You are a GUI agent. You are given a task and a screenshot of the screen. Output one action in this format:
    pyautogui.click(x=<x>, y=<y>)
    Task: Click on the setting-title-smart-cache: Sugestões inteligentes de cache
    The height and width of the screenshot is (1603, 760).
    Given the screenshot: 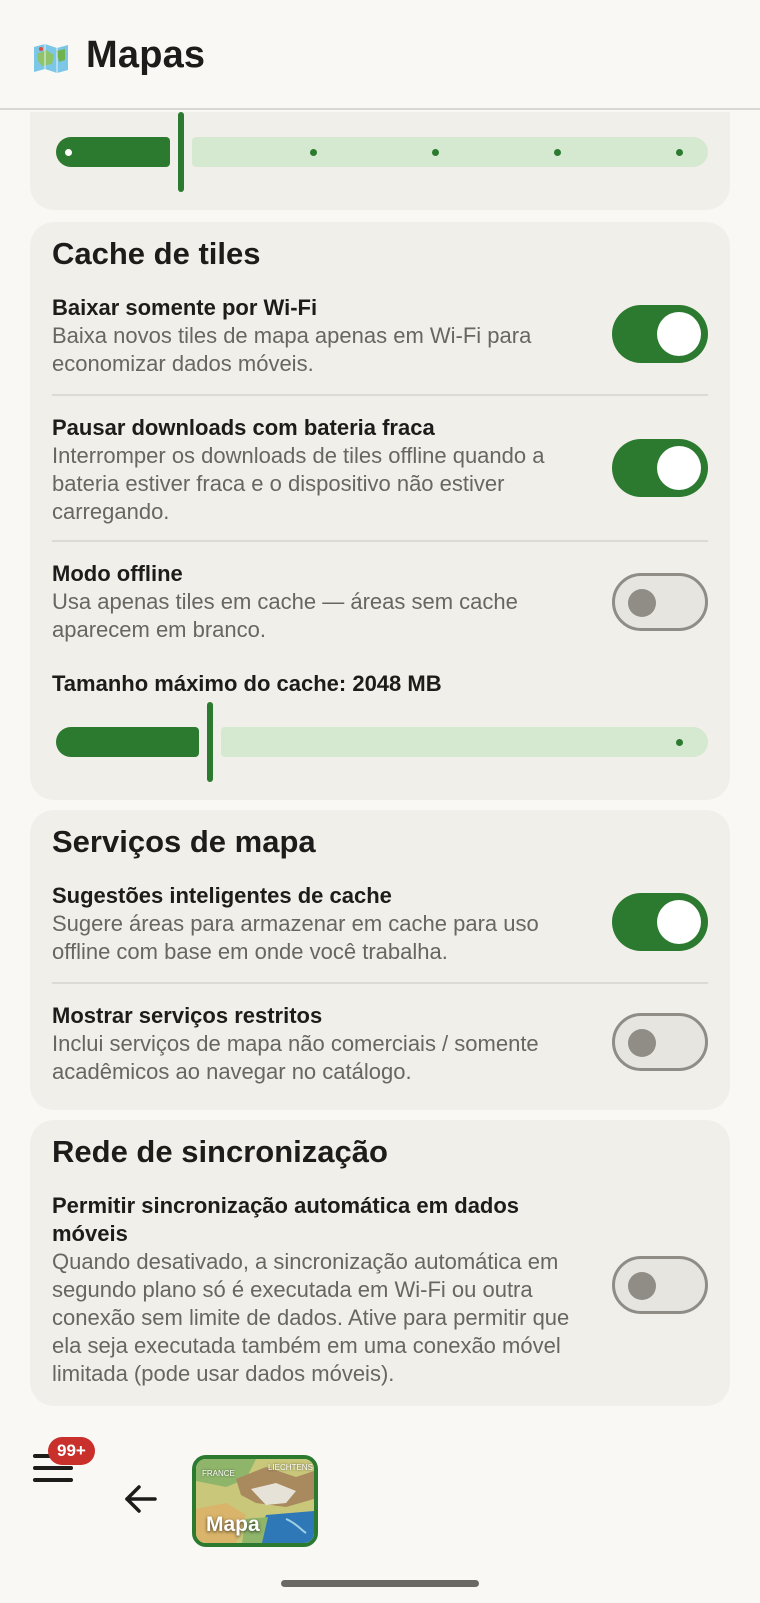 What is the action you would take?
    pyautogui.click(x=222, y=895)
    